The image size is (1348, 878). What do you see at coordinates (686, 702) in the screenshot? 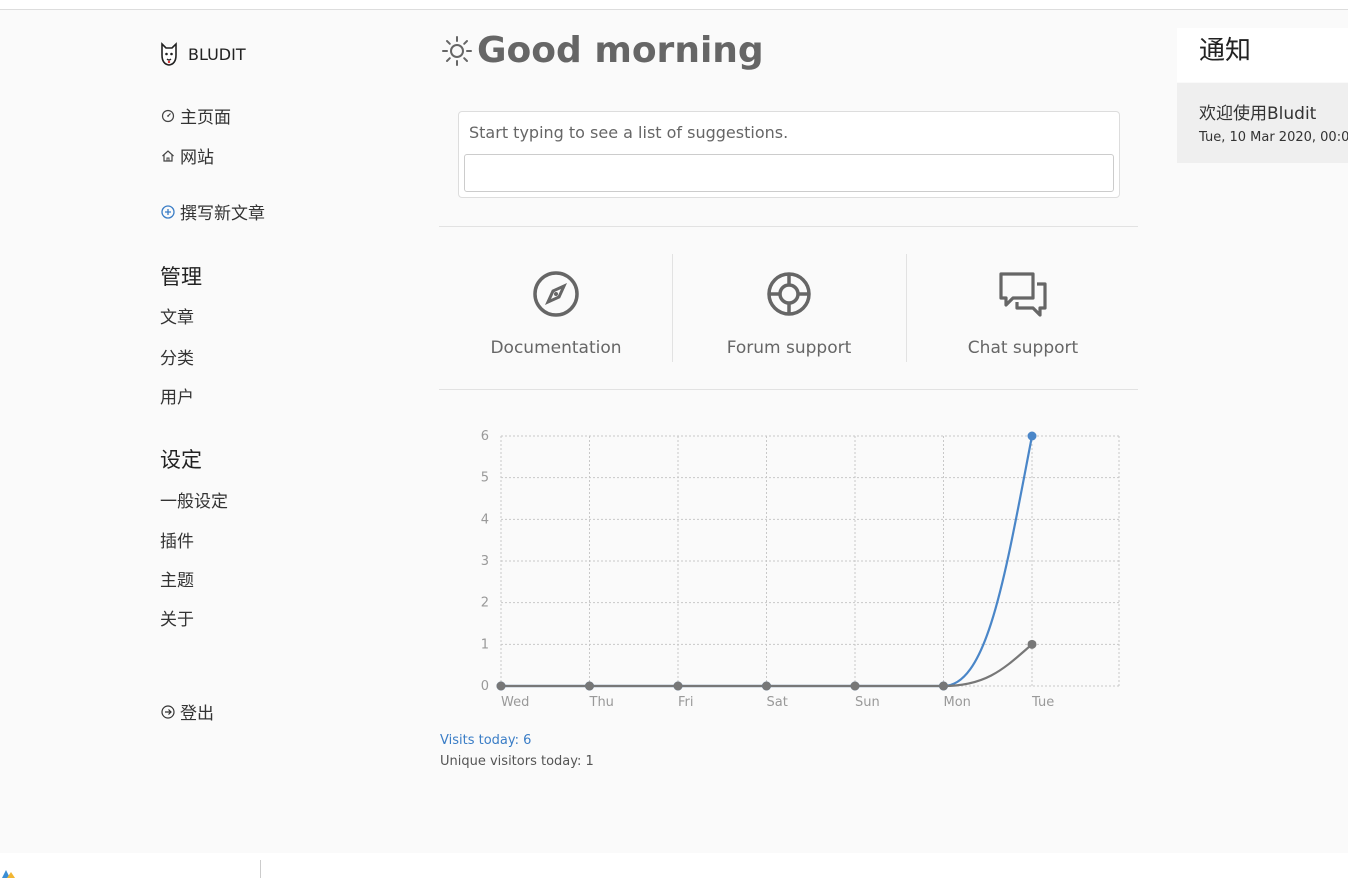
I see `x-tick-label: Fri` at bounding box center [686, 702].